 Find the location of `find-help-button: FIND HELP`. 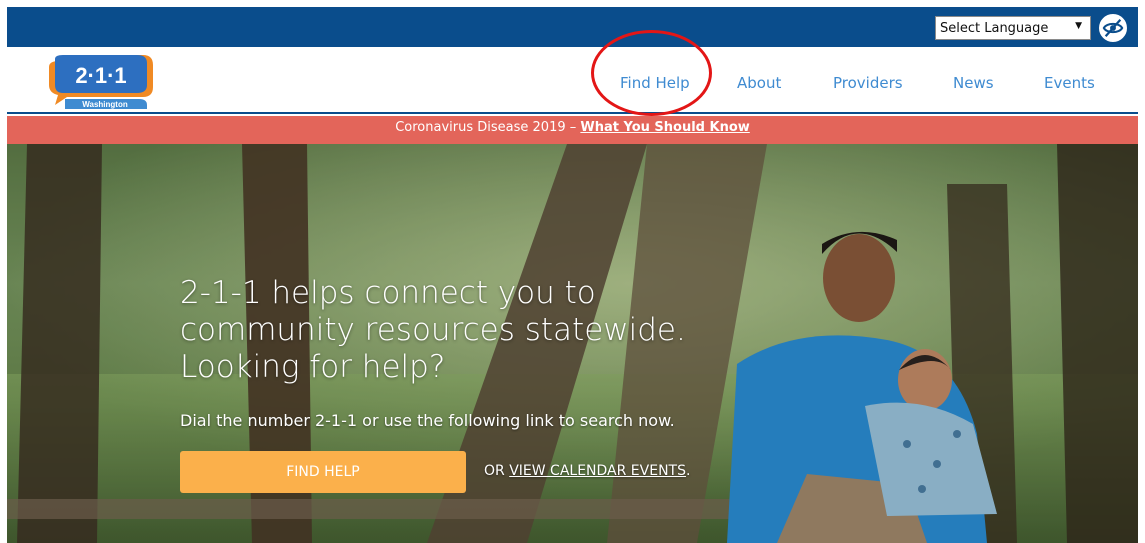

find-help-button: FIND HELP is located at coordinates (323, 472).